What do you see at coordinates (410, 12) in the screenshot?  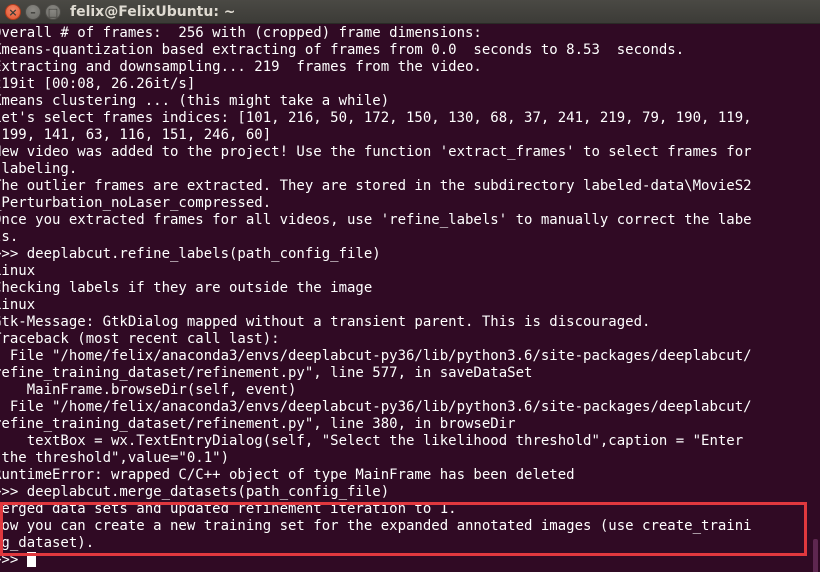 I see `title-bar: × – □ felix@FelixUbuntu: ~` at bounding box center [410, 12].